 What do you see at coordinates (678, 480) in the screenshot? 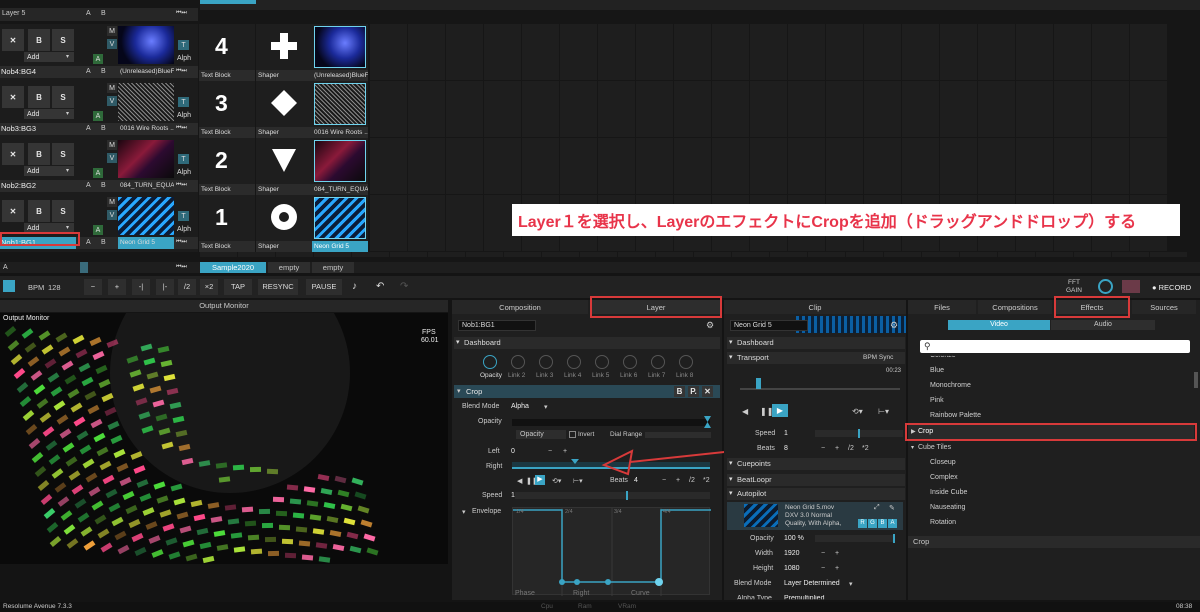
I see `right-beats-plus: +` at bounding box center [678, 480].